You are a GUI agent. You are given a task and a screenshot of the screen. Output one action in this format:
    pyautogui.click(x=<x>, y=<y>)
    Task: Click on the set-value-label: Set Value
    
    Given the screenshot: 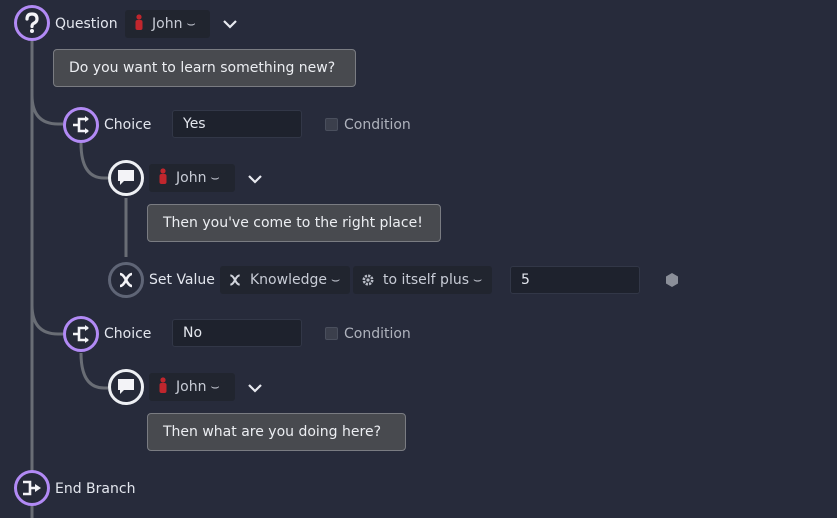 What is the action you would take?
    pyautogui.click(x=182, y=280)
    